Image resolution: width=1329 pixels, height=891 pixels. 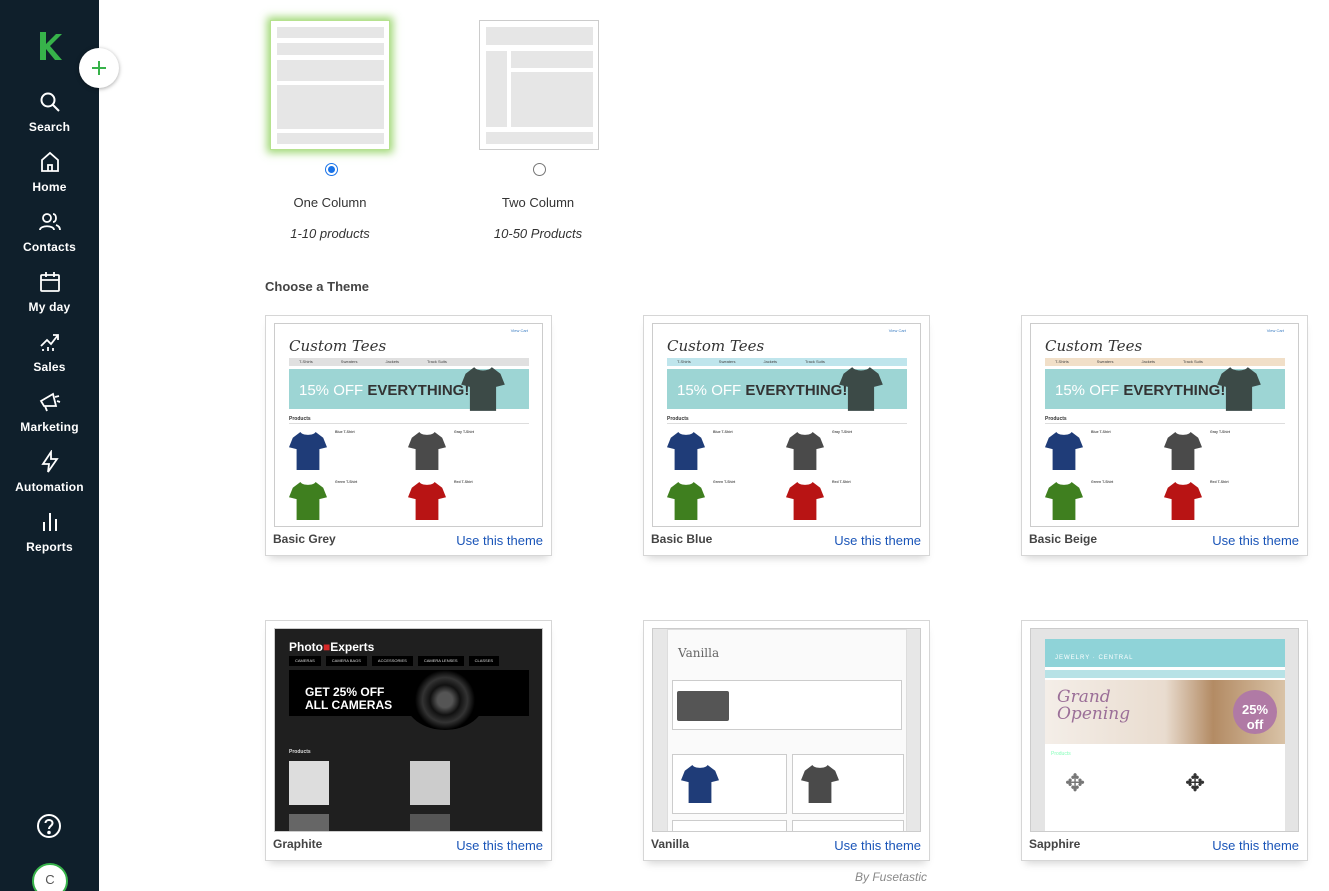 I want to click on search-icon, so click(x=50, y=102).